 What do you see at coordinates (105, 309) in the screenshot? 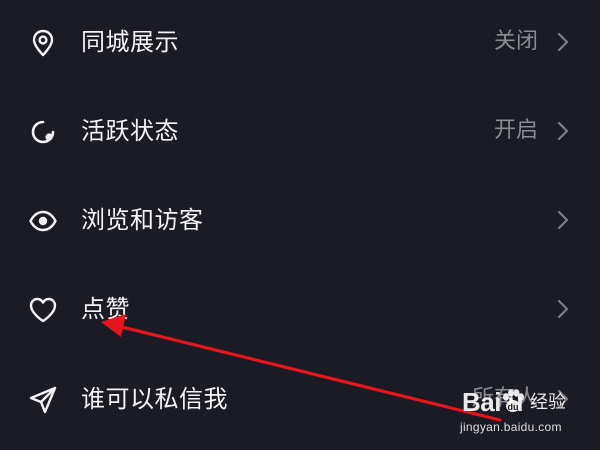
I see `setting-label: 点赞` at bounding box center [105, 309].